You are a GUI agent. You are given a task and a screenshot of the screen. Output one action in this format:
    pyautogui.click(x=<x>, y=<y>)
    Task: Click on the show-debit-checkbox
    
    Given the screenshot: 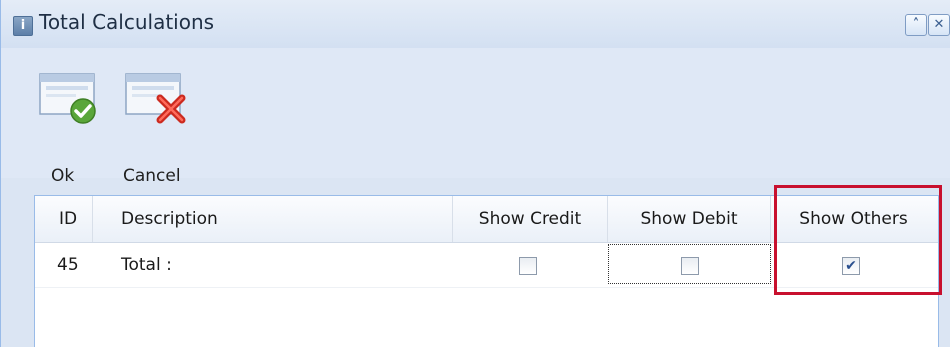 What is the action you would take?
    pyautogui.click(x=690, y=266)
    